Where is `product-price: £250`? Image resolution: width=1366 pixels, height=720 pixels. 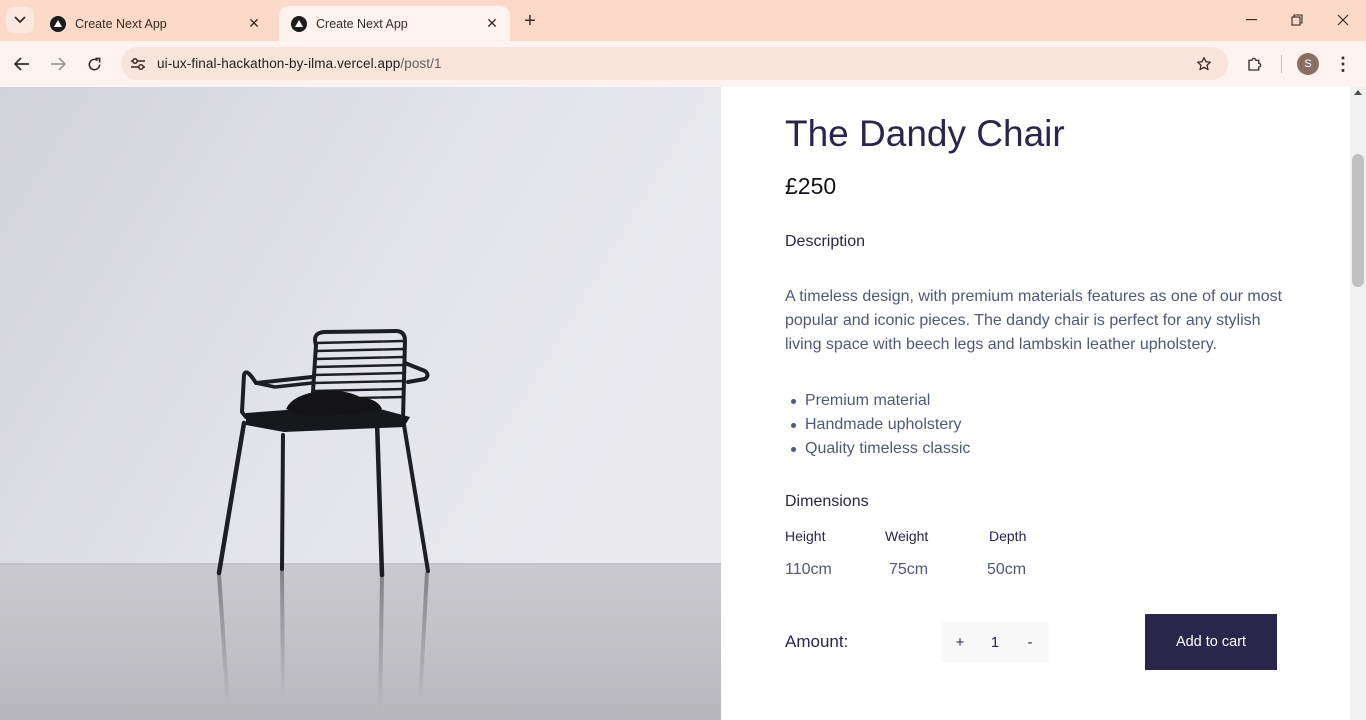 product-price: £250 is located at coordinates (811, 186).